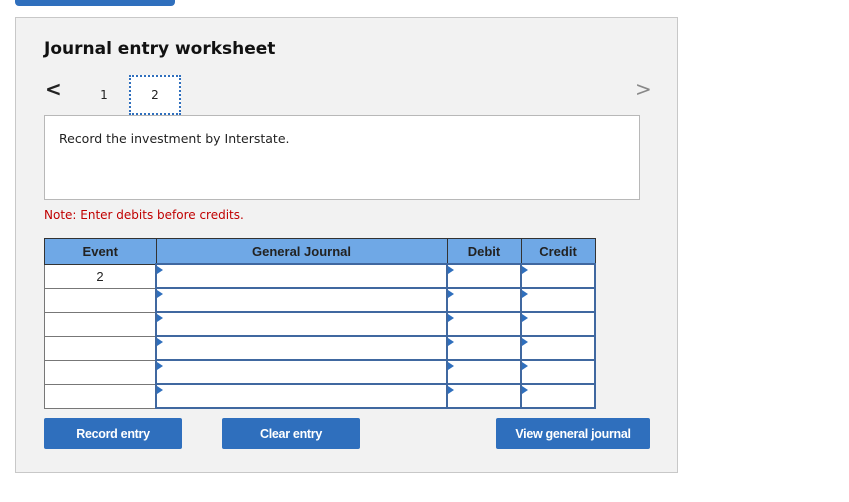 The width and height of the screenshot is (849, 502). I want to click on tab-1: 1, so click(104, 95).